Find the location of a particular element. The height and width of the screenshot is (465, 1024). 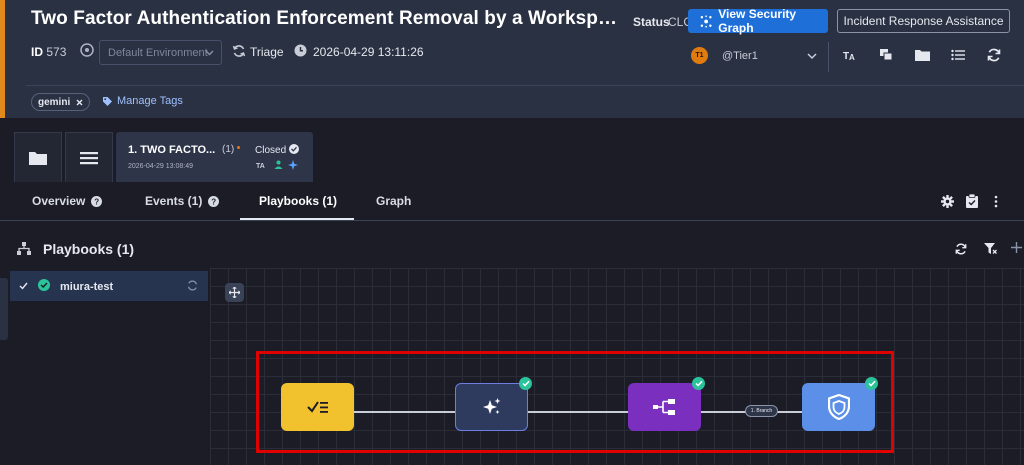

clipboard-icon is located at coordinates (972, 201).